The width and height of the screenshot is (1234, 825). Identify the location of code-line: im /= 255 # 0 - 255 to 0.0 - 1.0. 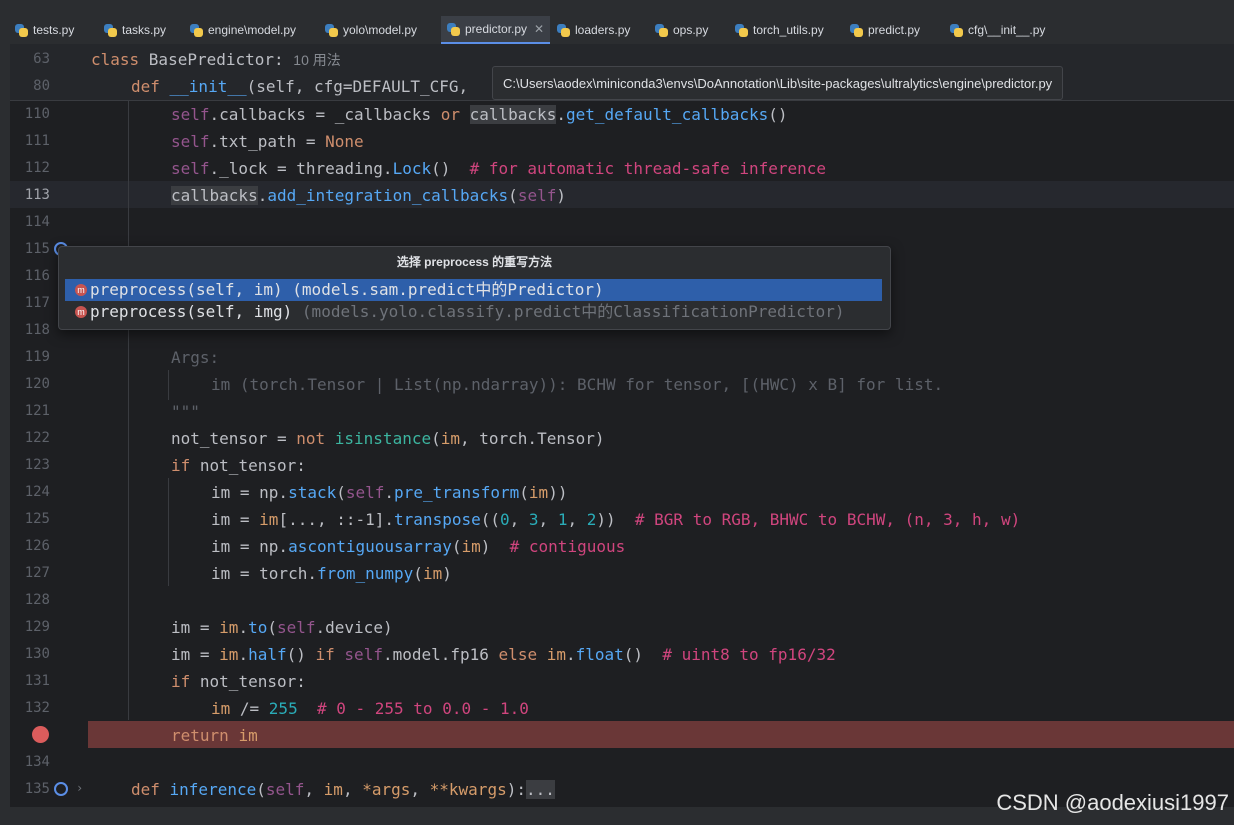
(370, 708).